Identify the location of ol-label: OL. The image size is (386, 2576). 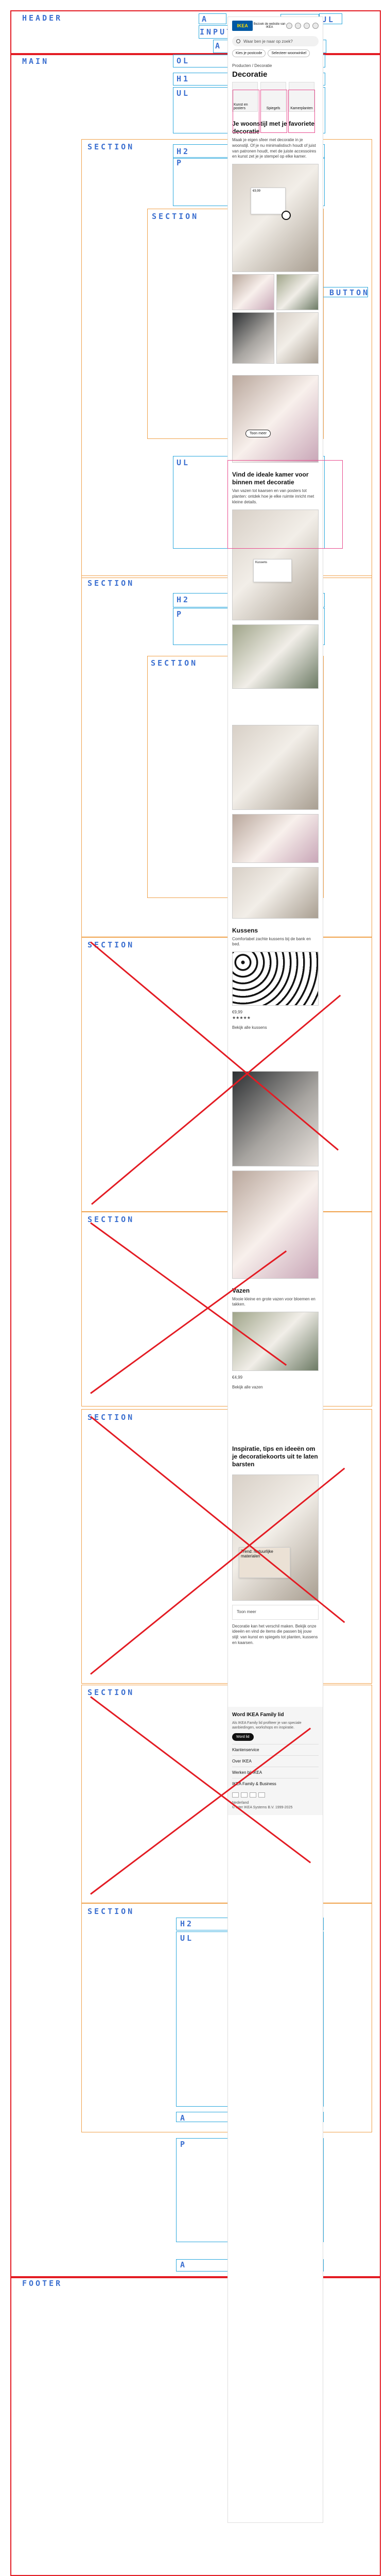
(184, 60).